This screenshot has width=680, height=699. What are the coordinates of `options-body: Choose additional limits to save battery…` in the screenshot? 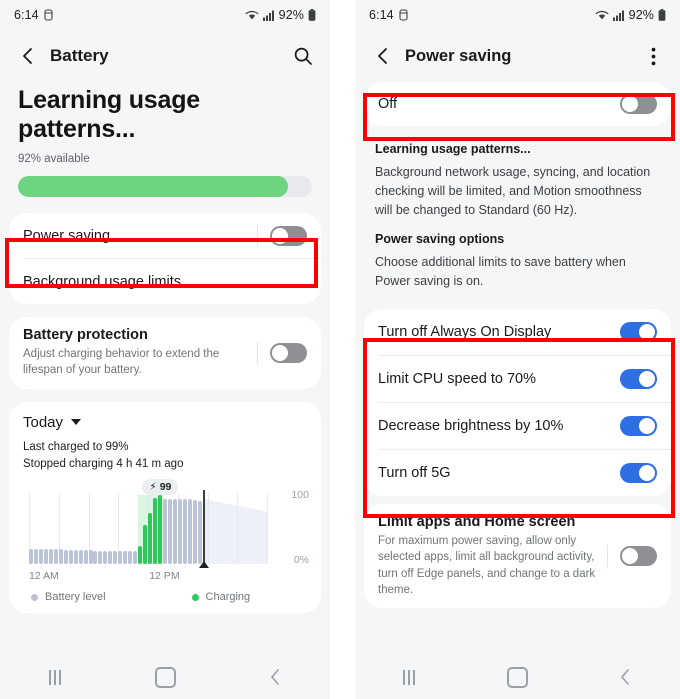 It's located at (500, 271).